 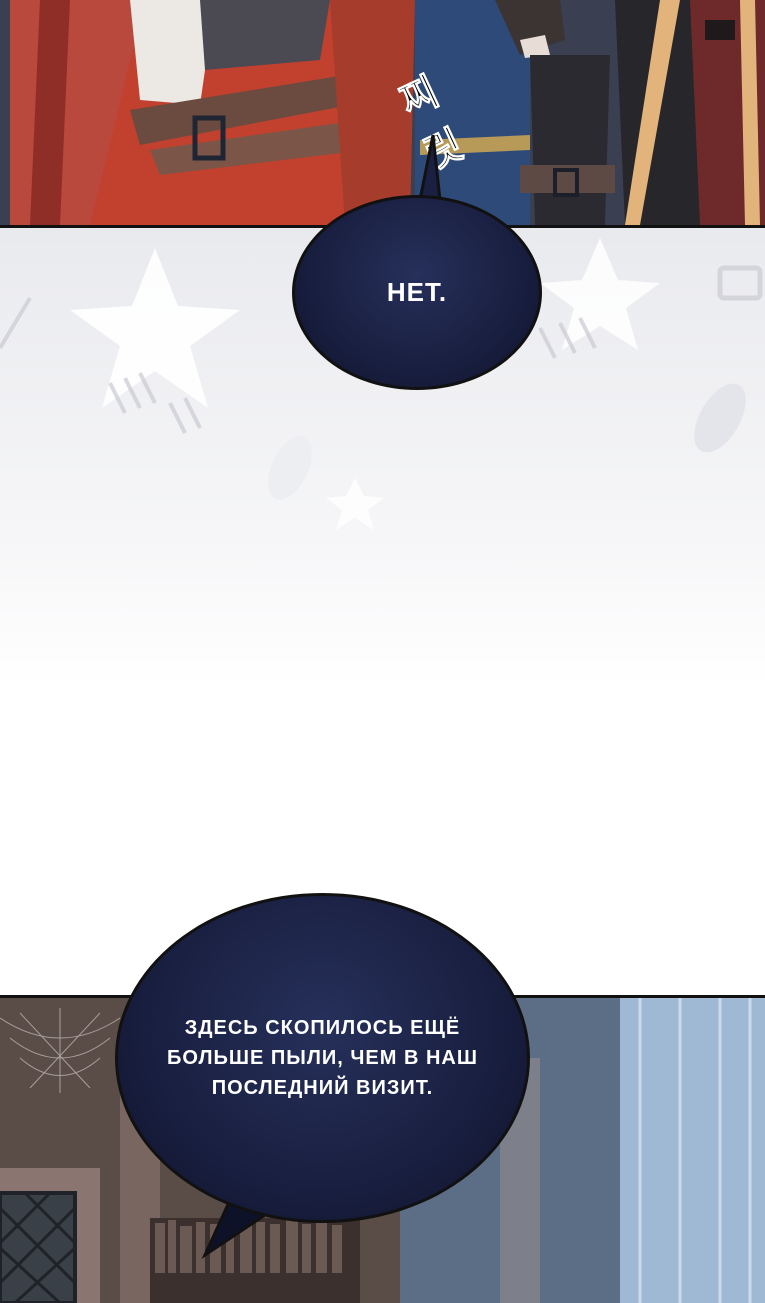 I want to click on speech-bubble-one: НЕТ., so click(x=417, y=292).